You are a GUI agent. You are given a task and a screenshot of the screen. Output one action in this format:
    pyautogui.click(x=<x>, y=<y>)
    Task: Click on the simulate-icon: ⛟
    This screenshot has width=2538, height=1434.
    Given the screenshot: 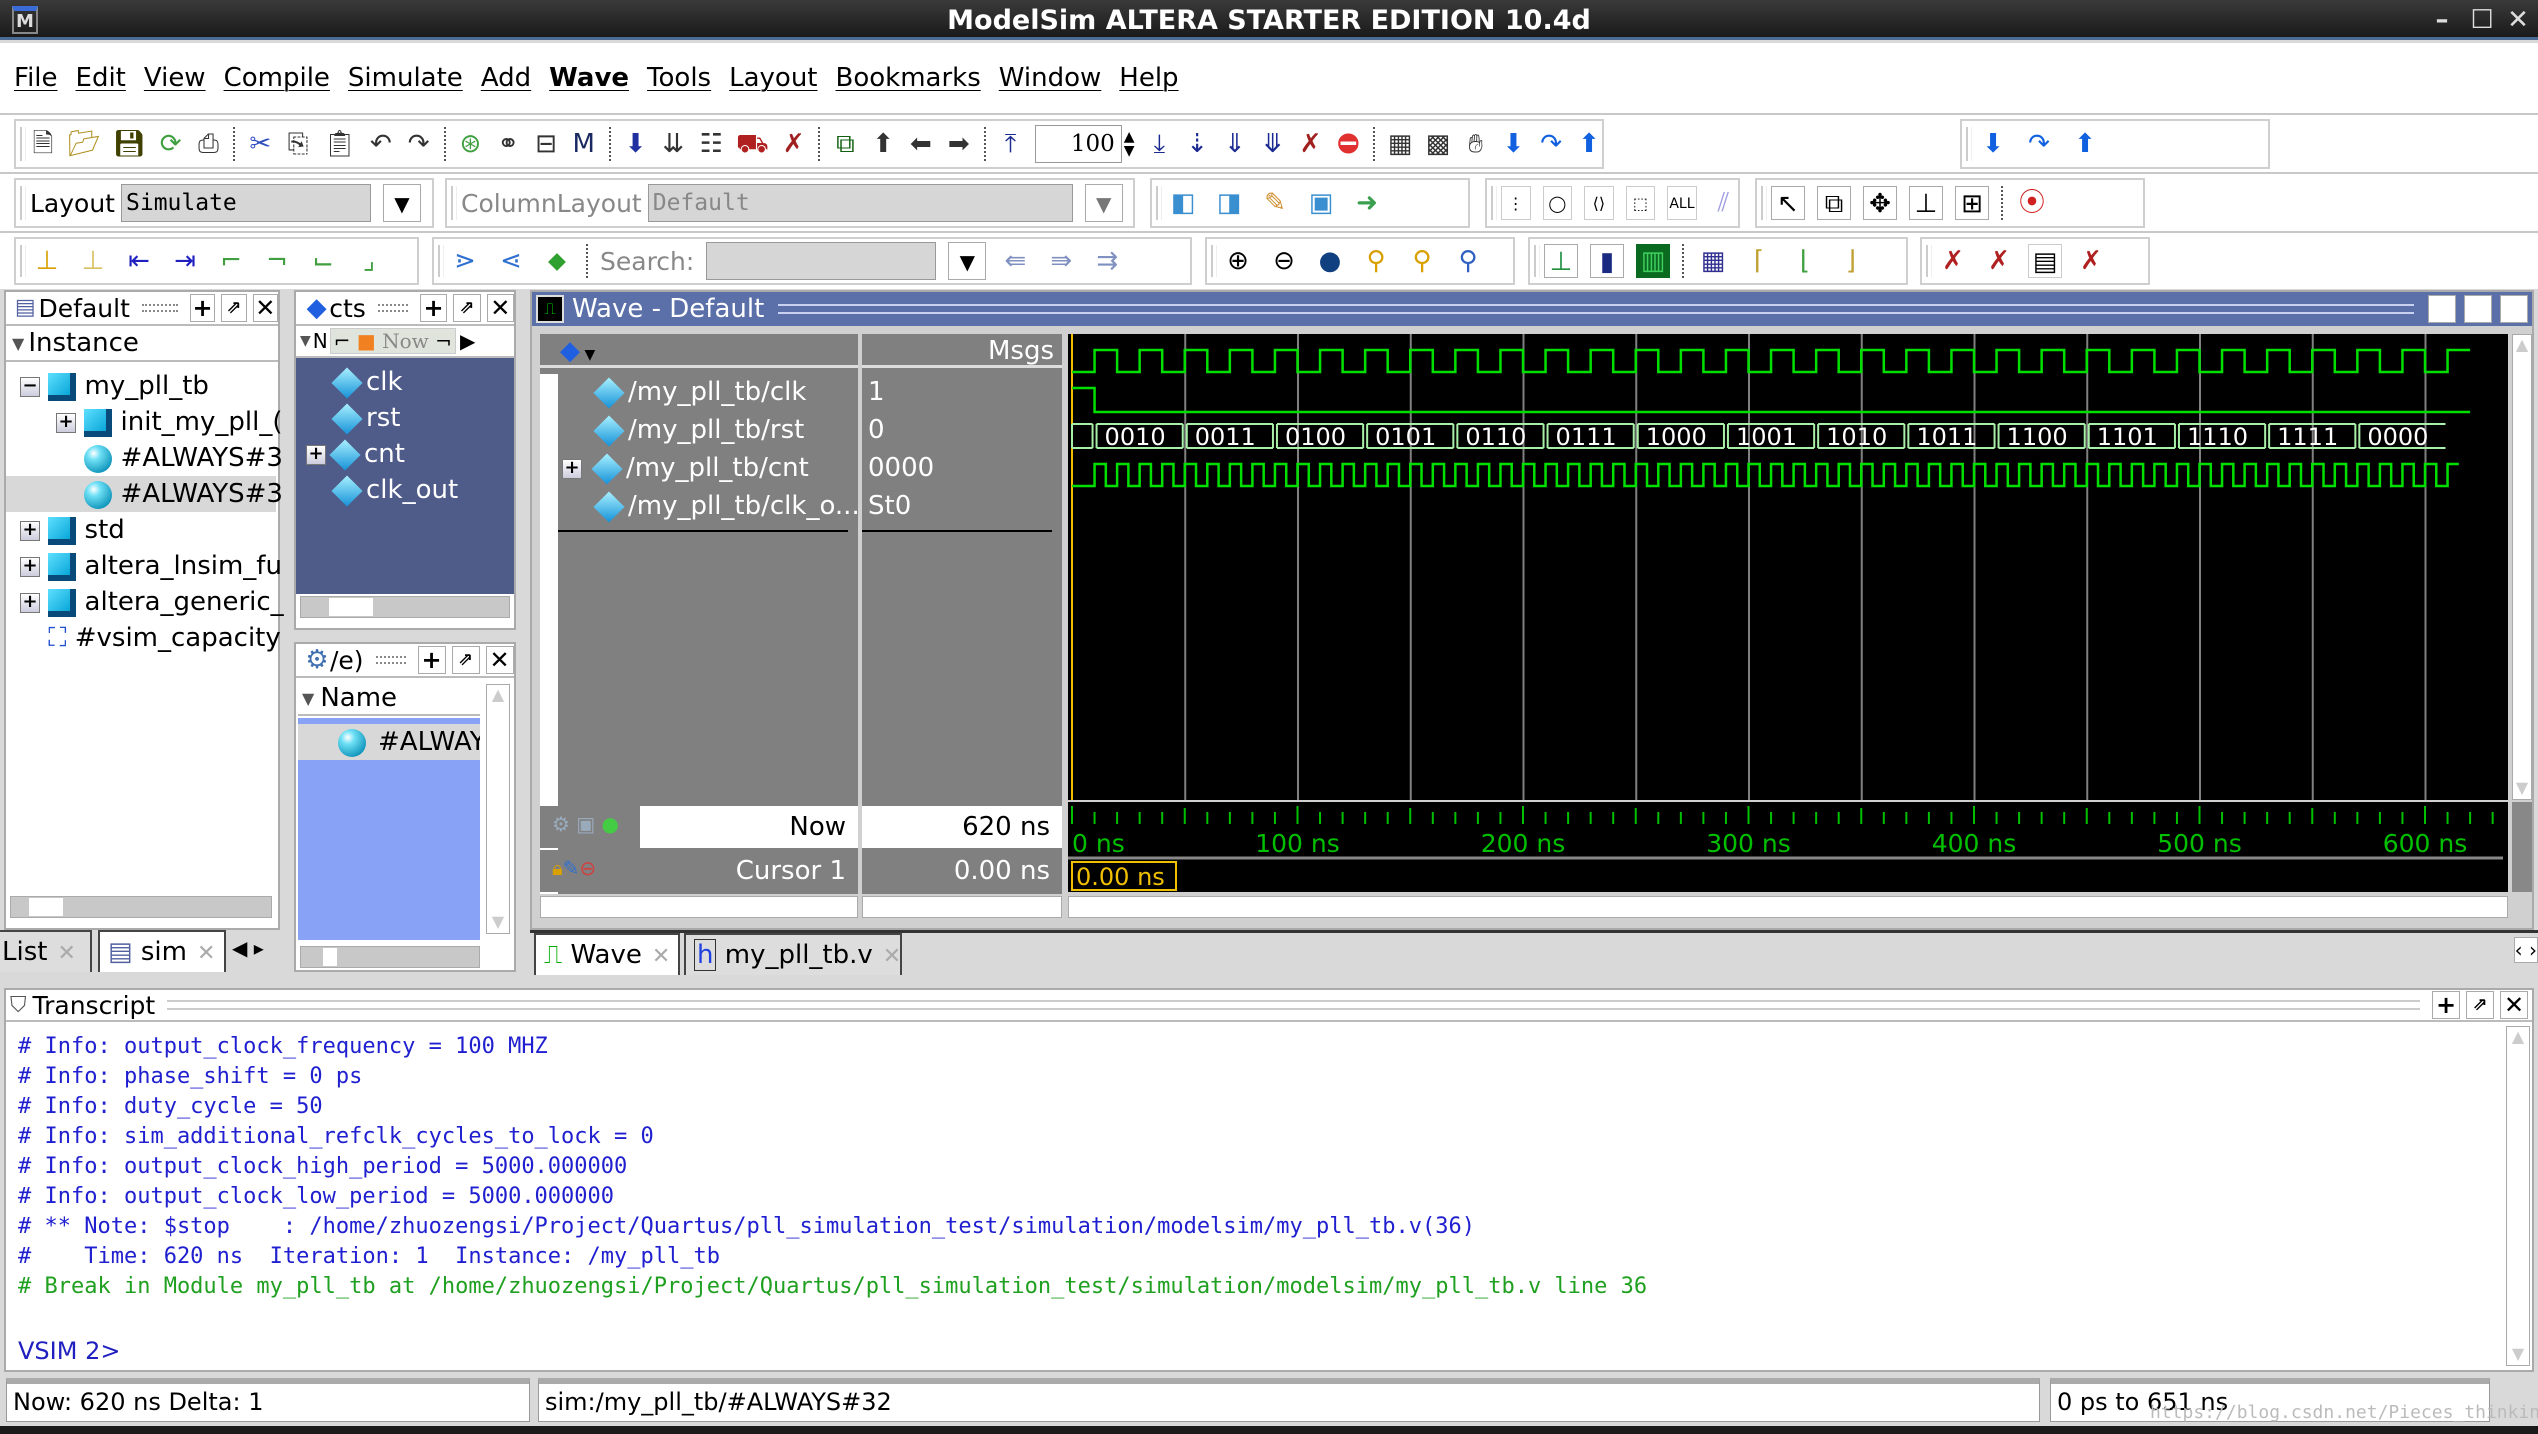 What is the action you would take?
    pyautogui.click(x=752, y=144)
    